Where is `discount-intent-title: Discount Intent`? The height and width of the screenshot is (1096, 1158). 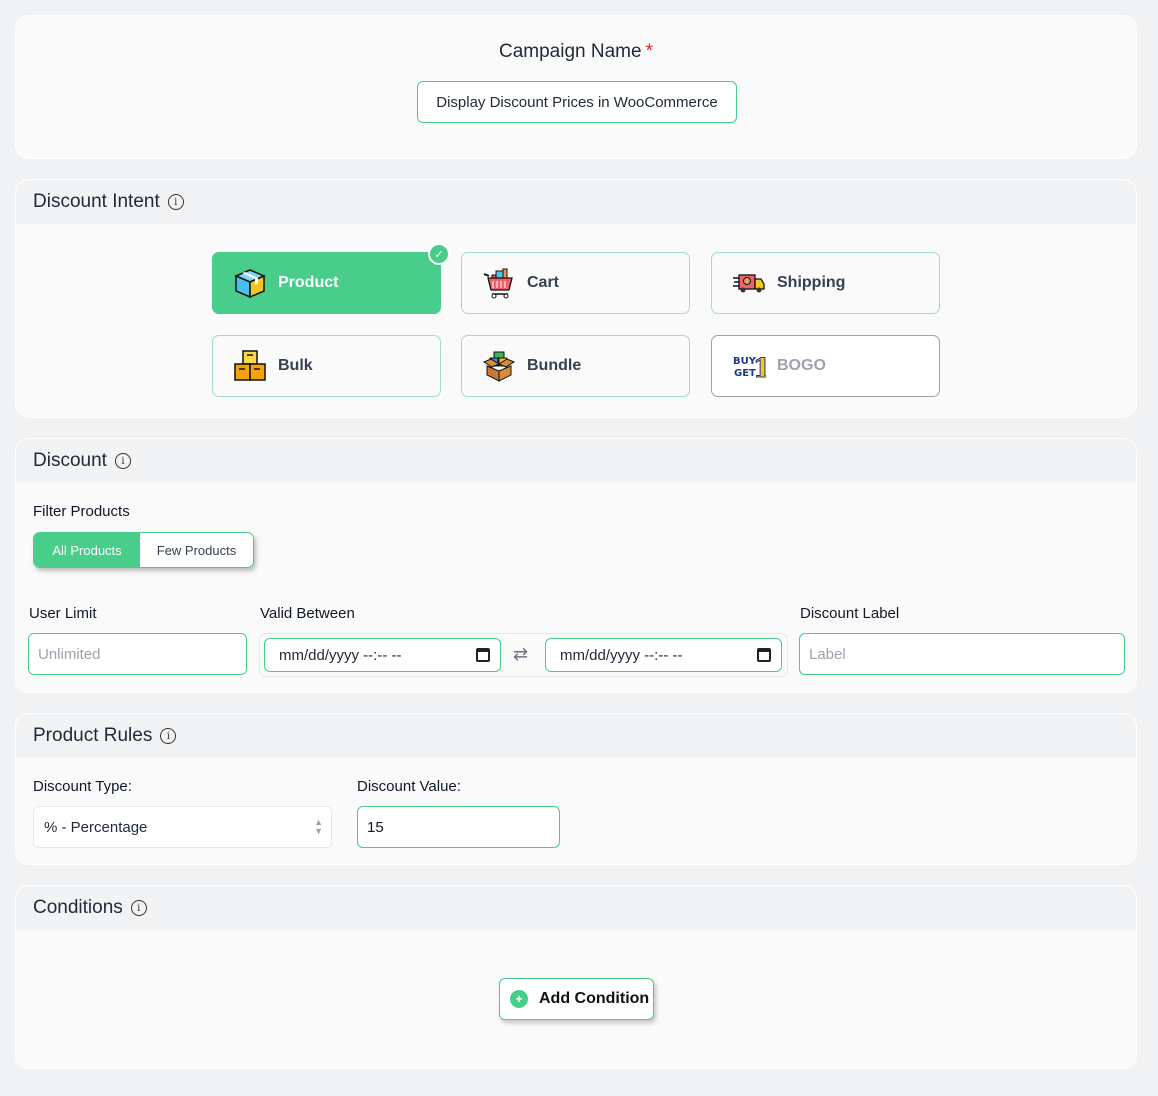
discount-intent-title: Discount Intent is located at coordinates (96, 201).